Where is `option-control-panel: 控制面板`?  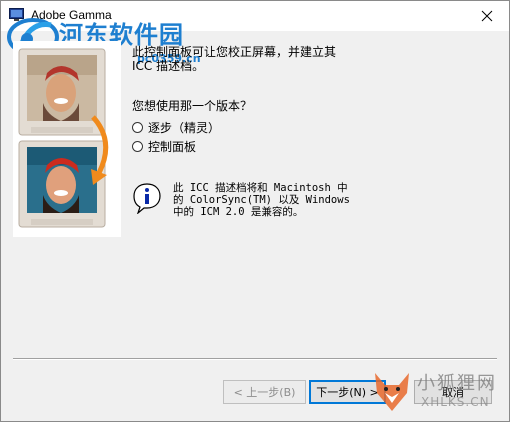 option-control-panel: 控制面板 is located at coordinates (164, 146).